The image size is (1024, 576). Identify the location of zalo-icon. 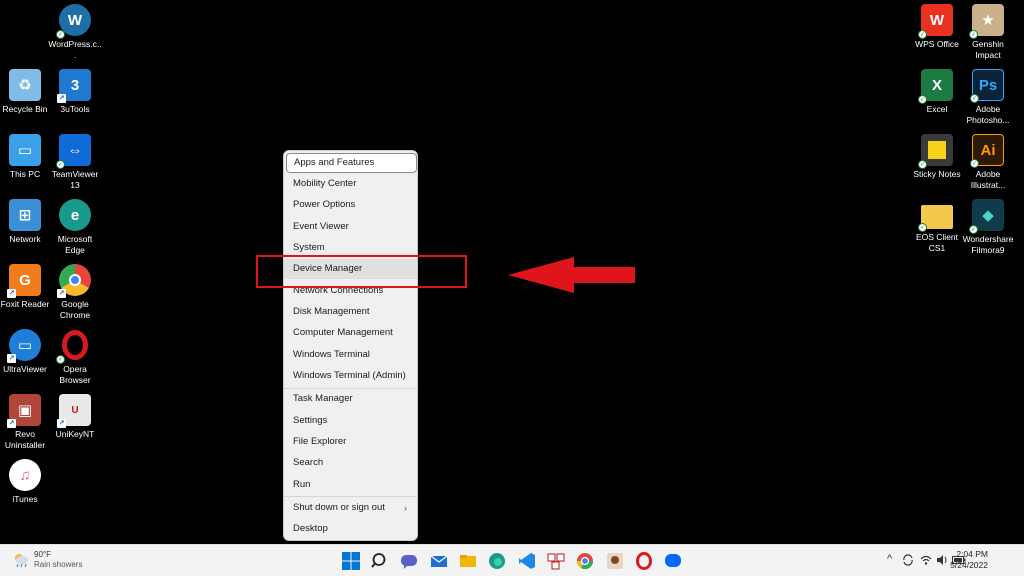
(673, 560).